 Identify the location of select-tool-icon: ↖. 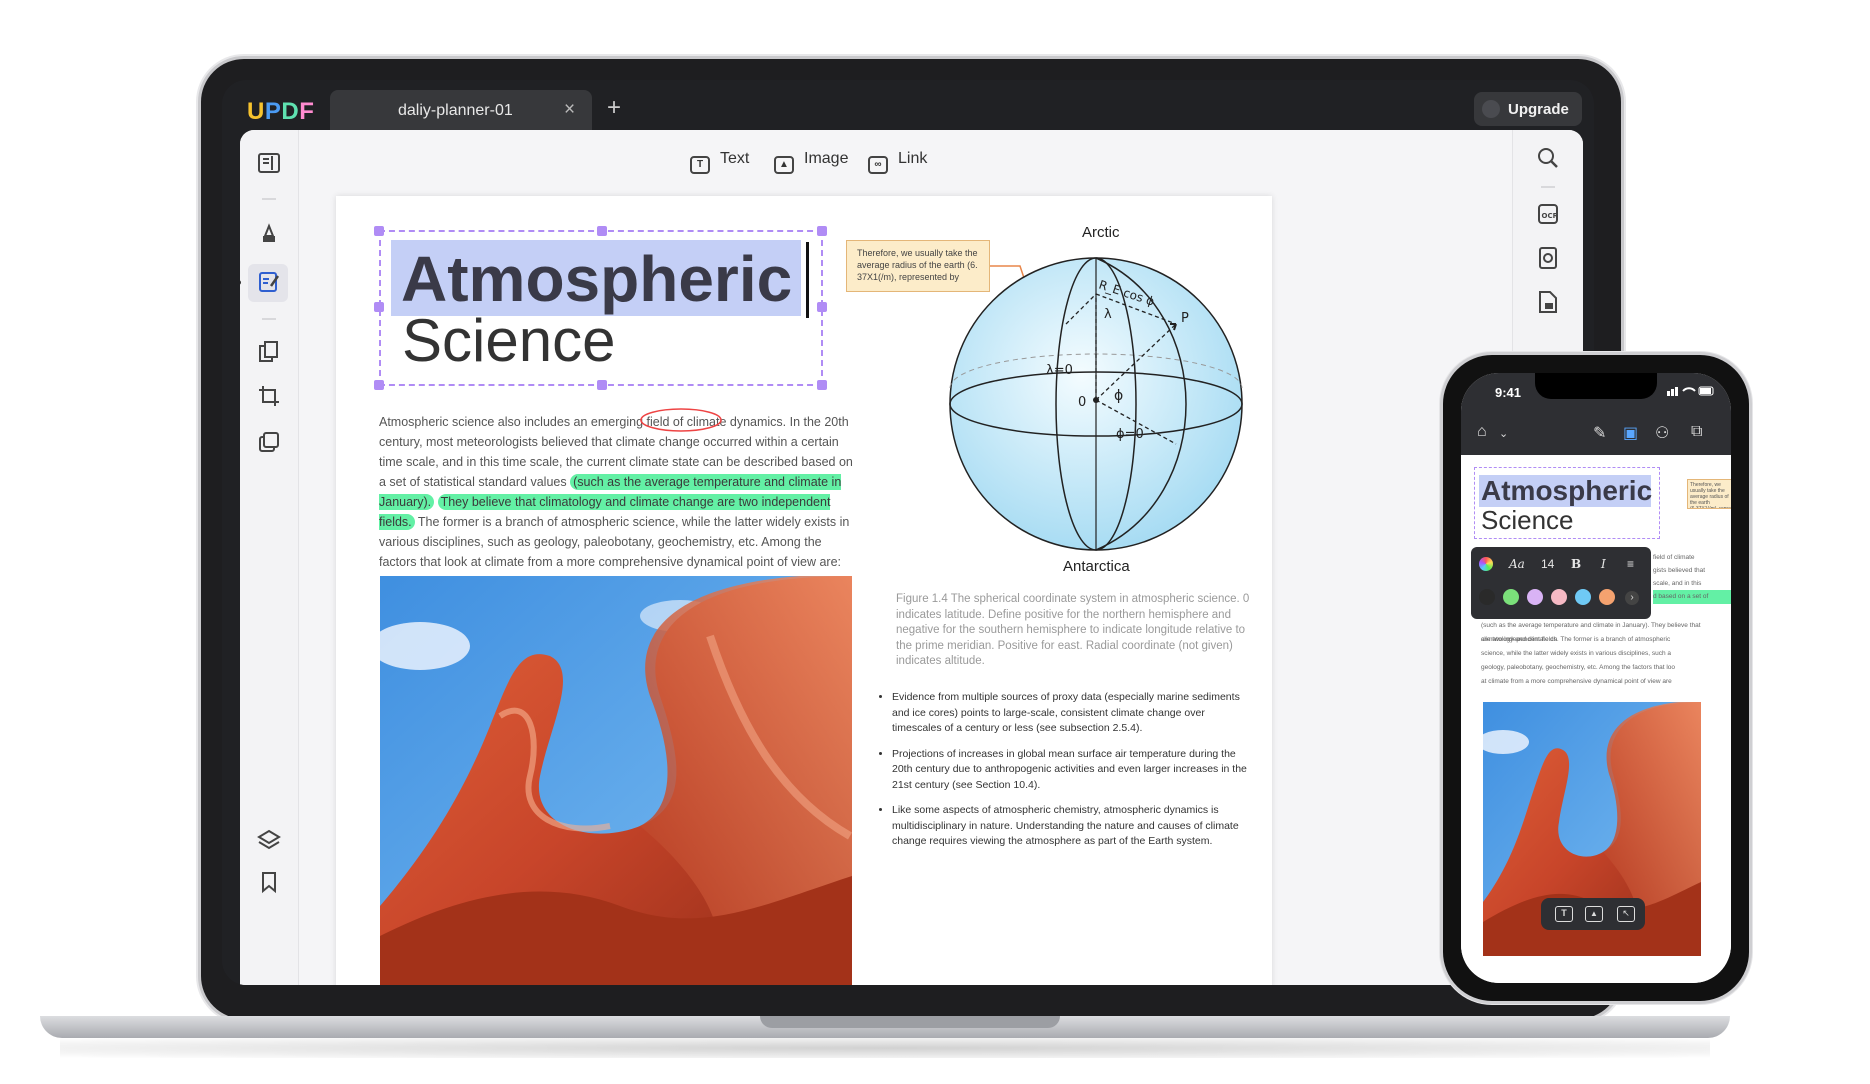
(1626, 914).